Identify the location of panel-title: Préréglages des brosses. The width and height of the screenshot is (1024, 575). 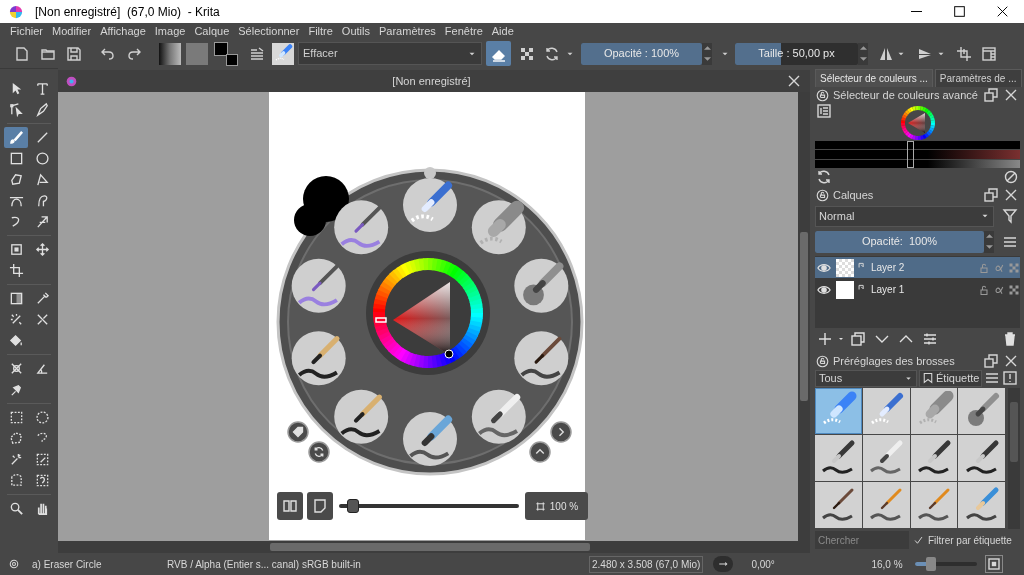
(894, 361).